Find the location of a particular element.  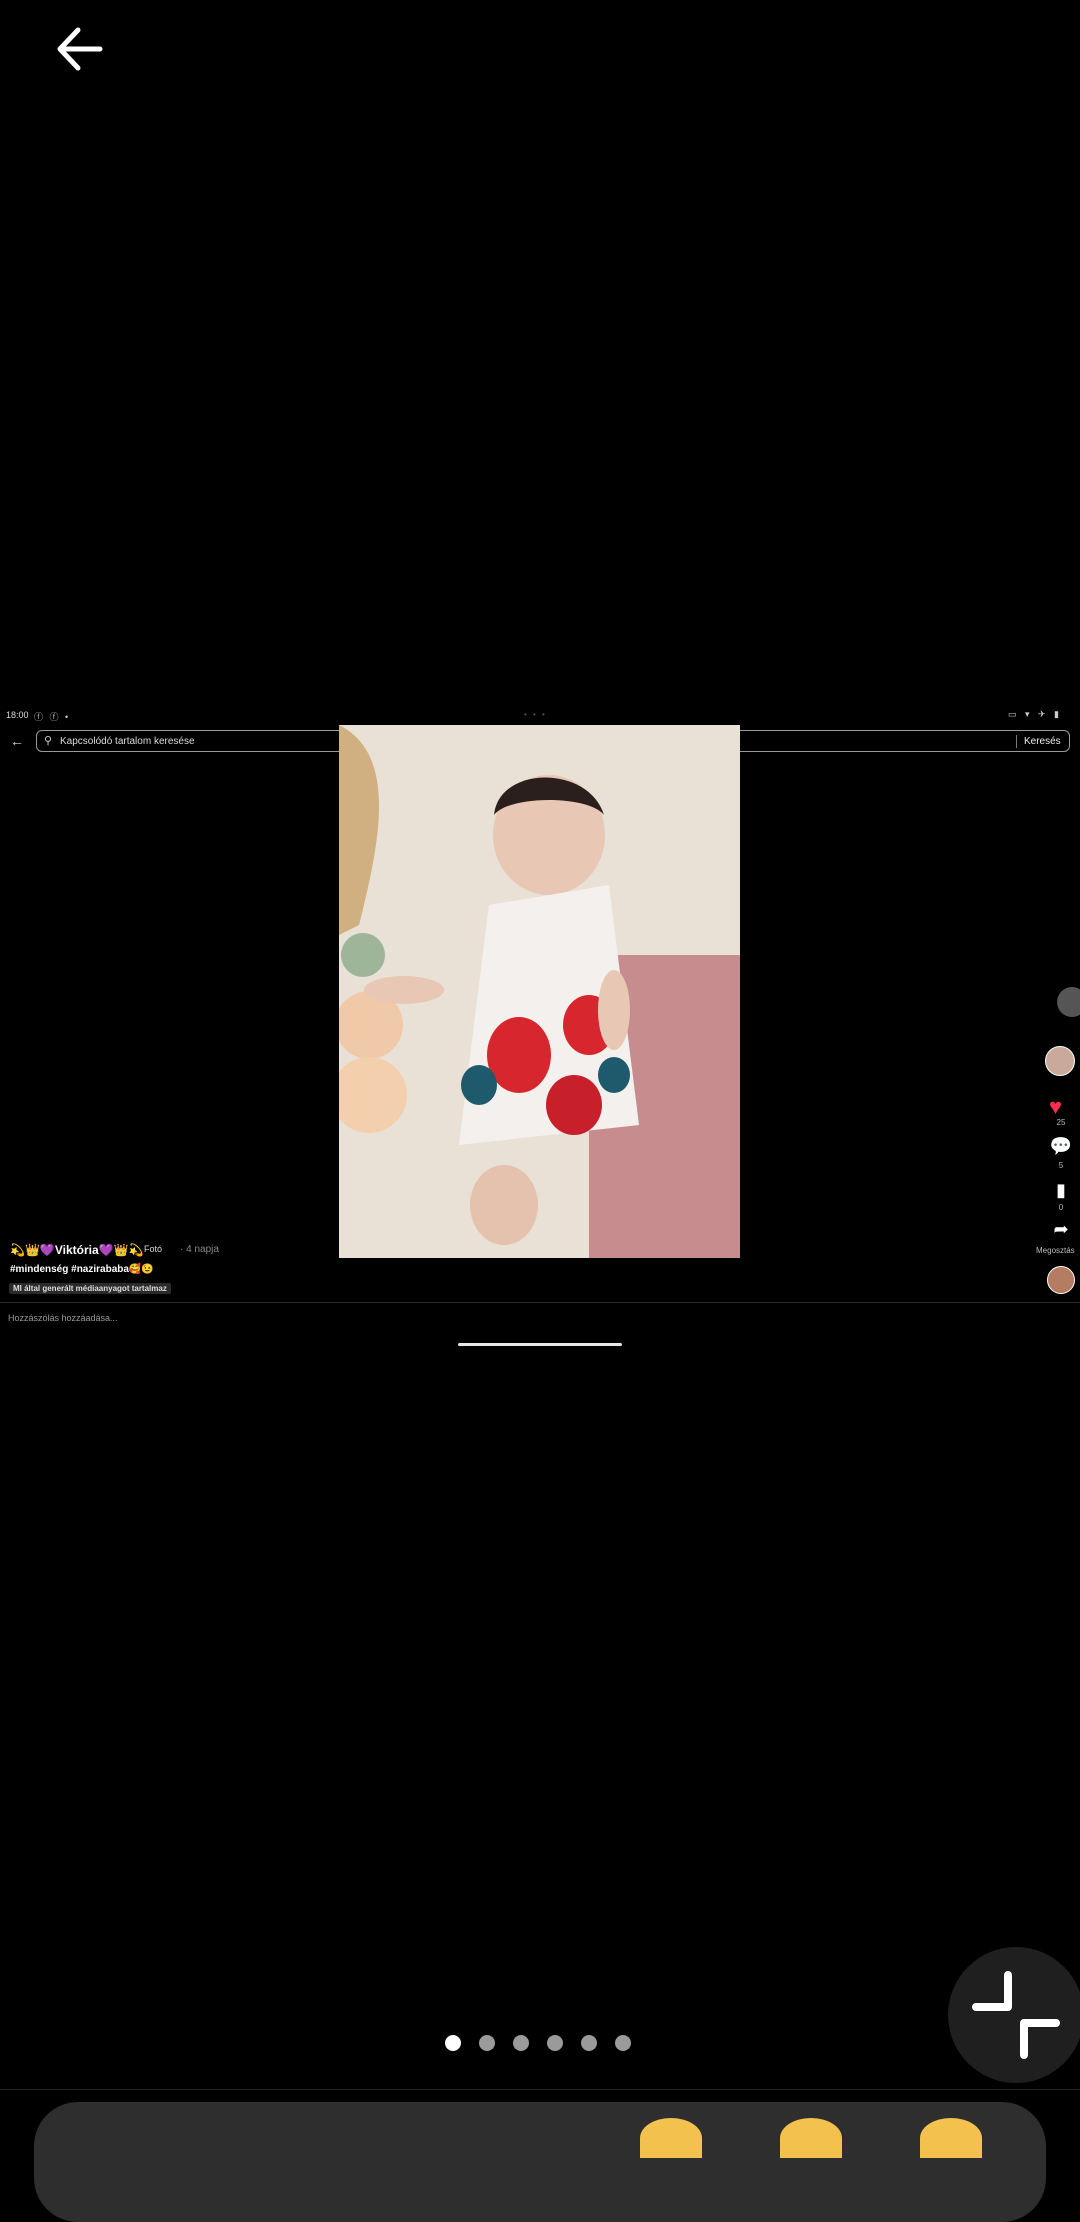

arrow-left-icon is located at coordinates (80, 49).